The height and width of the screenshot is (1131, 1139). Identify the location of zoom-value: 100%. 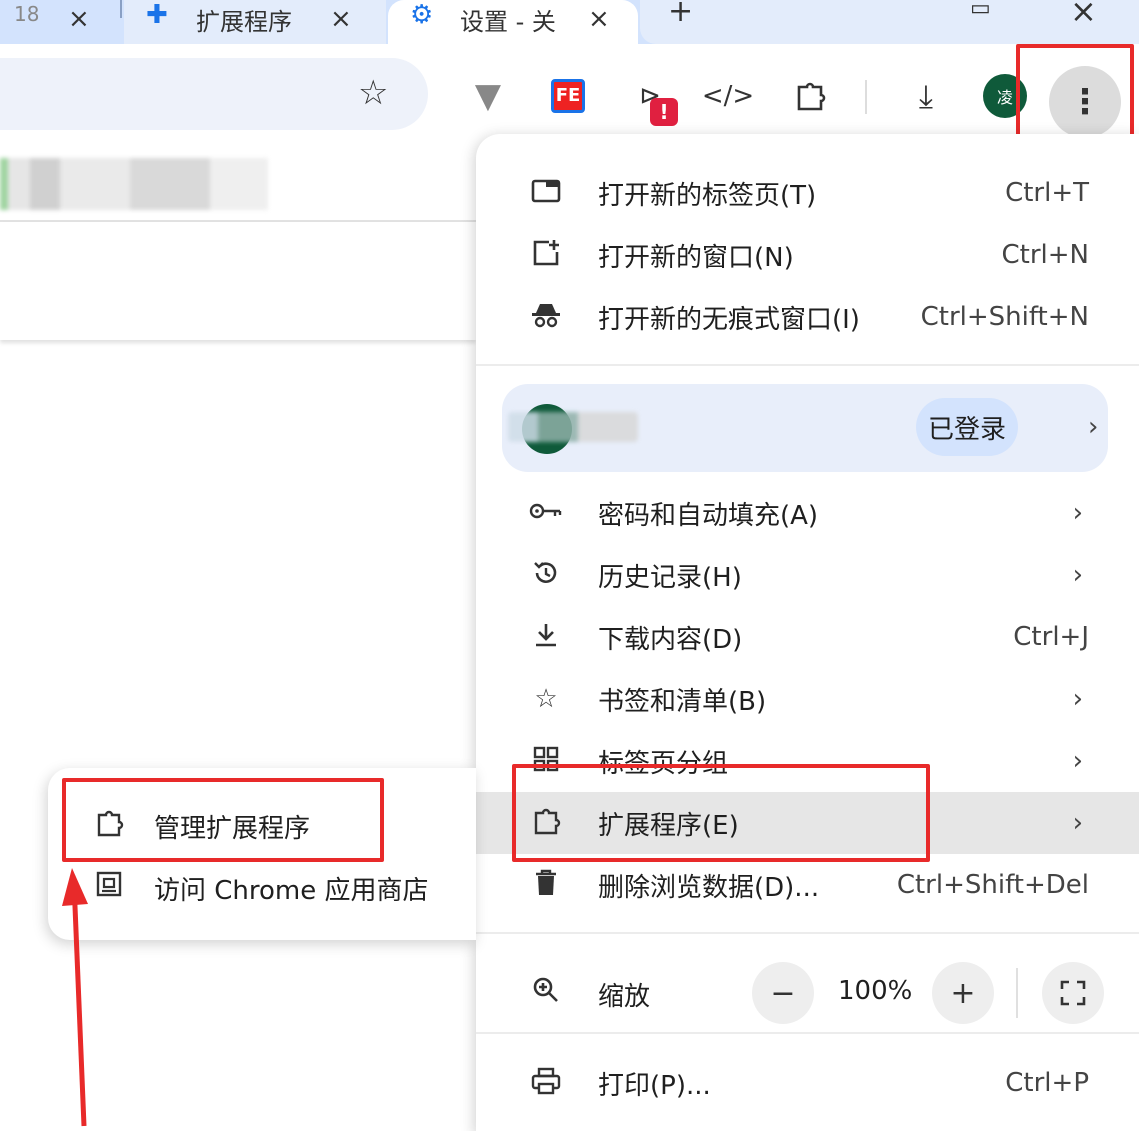
(875, 991).